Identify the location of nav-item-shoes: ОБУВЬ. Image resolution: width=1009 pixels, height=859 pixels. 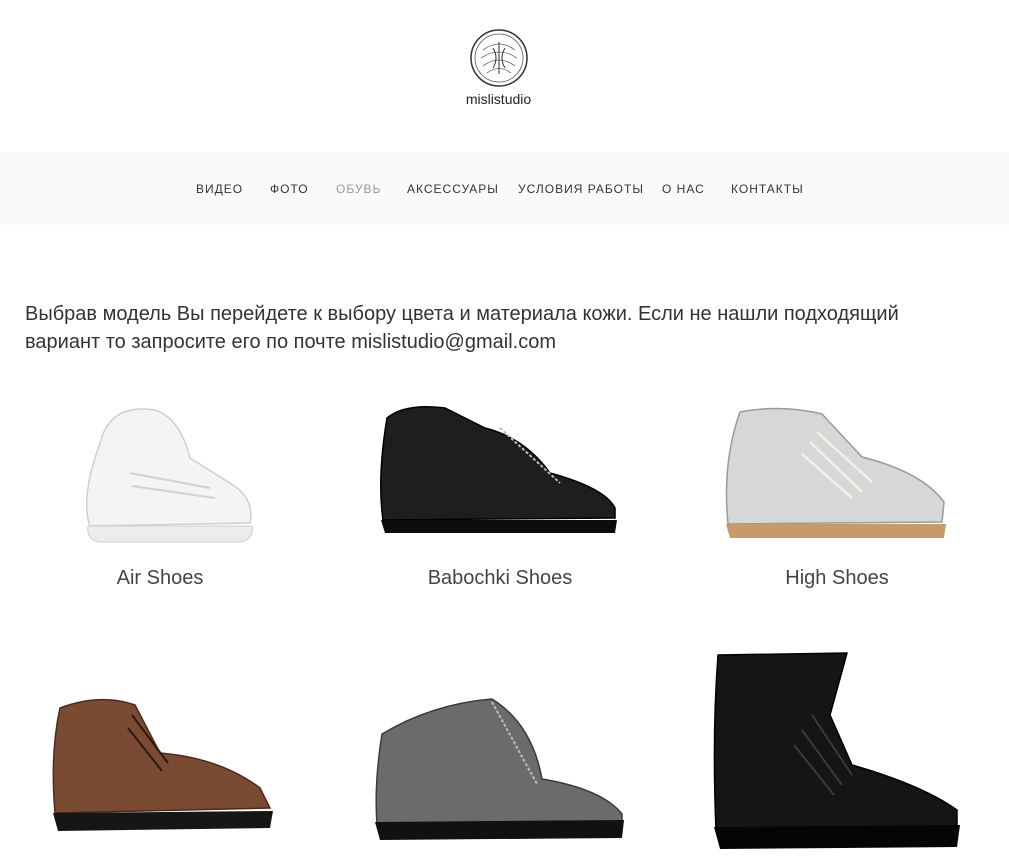
(358, 189).